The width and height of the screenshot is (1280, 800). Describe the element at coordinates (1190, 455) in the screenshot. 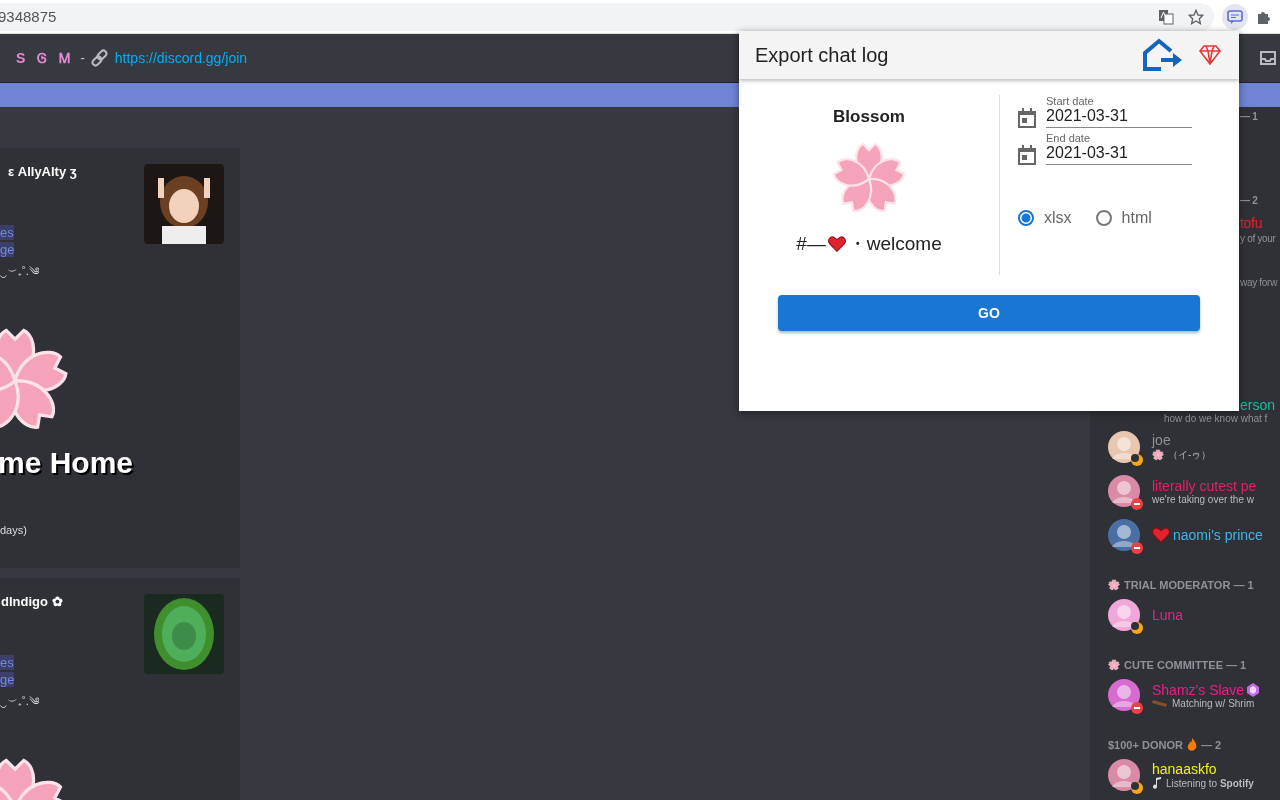

I see `member-status: （イ-ゥ）` at that location.